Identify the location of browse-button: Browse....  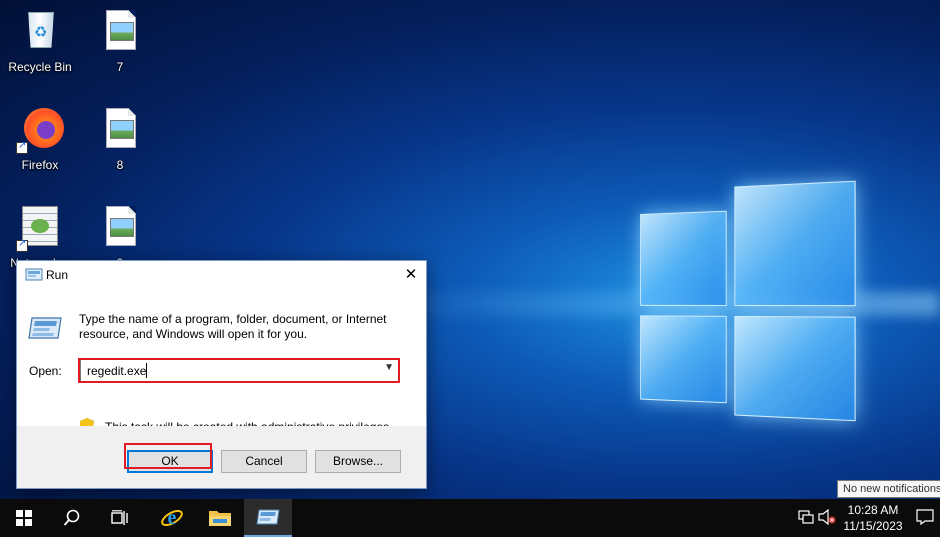
(358, 461).